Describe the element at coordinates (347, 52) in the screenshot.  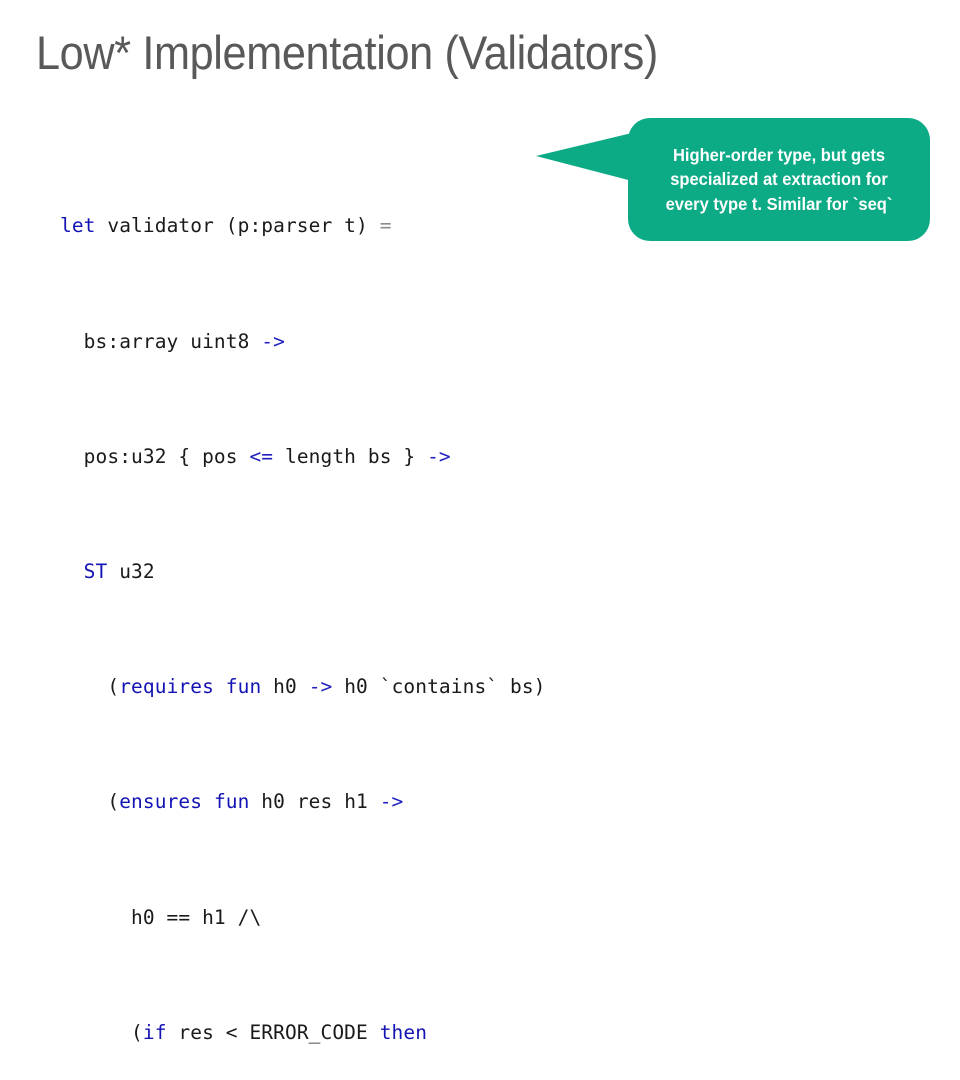
I see `page-title: Low* Implementation (Validators)` at that location.